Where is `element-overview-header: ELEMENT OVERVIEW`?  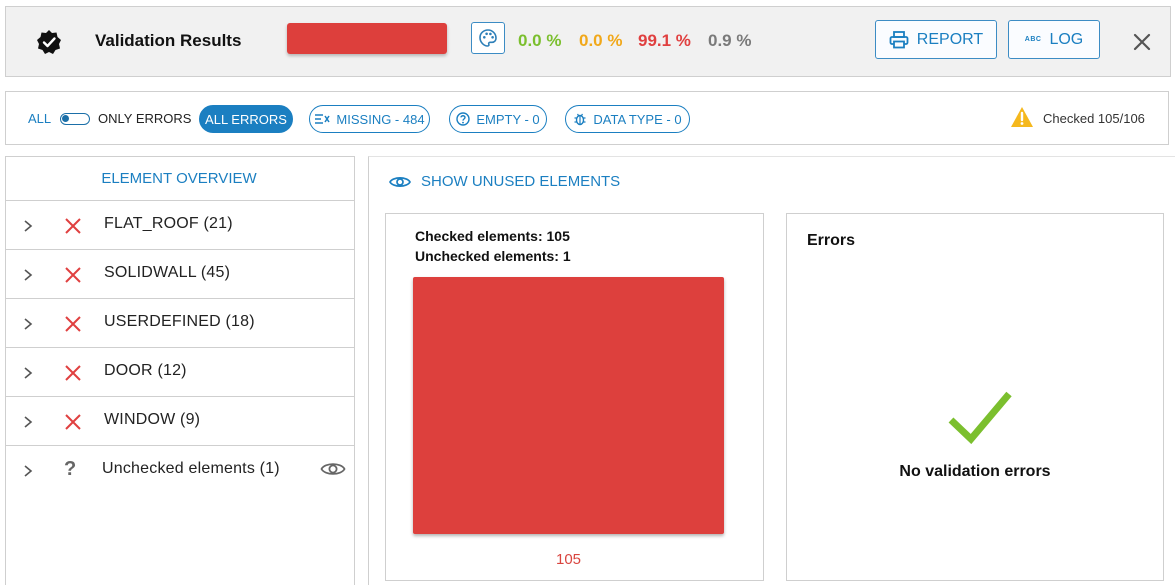
element-overview-header: ELEMENT OVERVIEW is located at coordinates (180, 179).